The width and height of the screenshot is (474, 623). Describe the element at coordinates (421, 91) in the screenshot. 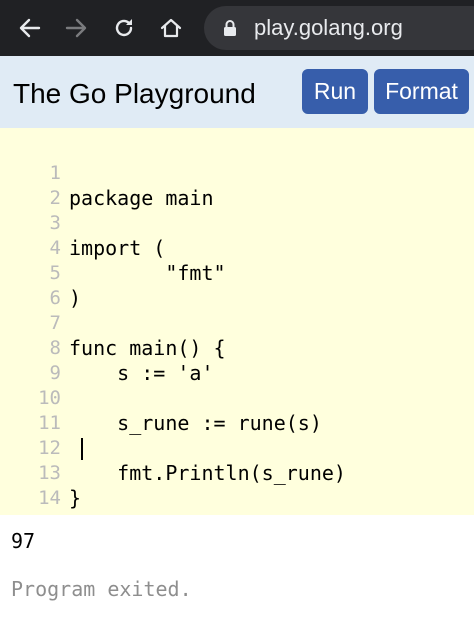

I see `format-button: Format` at that location.